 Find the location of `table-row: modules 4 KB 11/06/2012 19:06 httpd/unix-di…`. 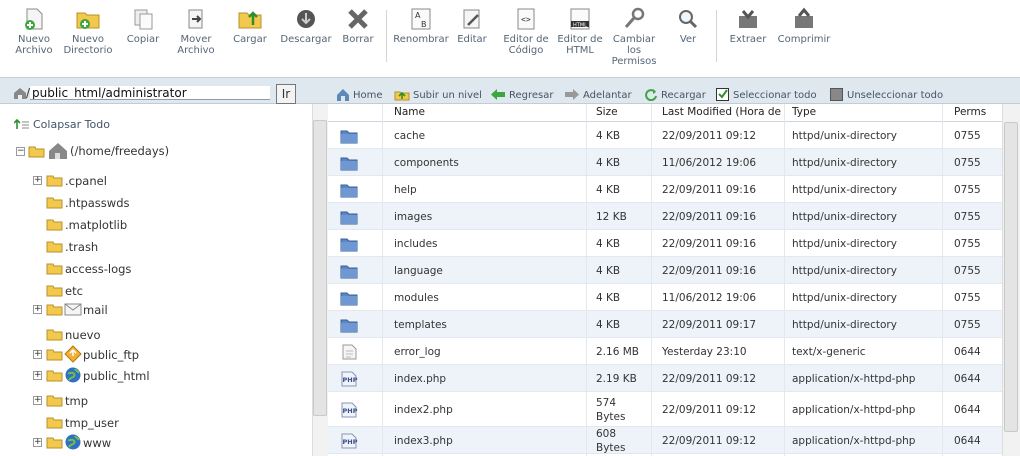

table-row: modules 4 KB 11/06/2012 19:06 httpd/unix-di… is located at coordinates (665, 297).